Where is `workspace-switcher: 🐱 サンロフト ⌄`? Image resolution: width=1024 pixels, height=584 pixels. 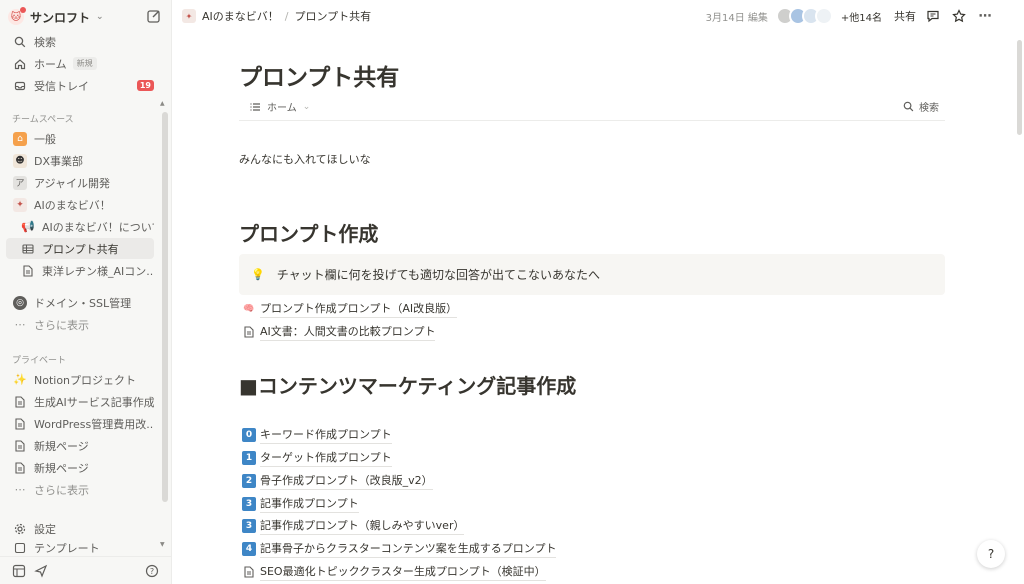
workspace-switcher: 🐱 サンロフト ⌄ is located at coordinates (86, 17).